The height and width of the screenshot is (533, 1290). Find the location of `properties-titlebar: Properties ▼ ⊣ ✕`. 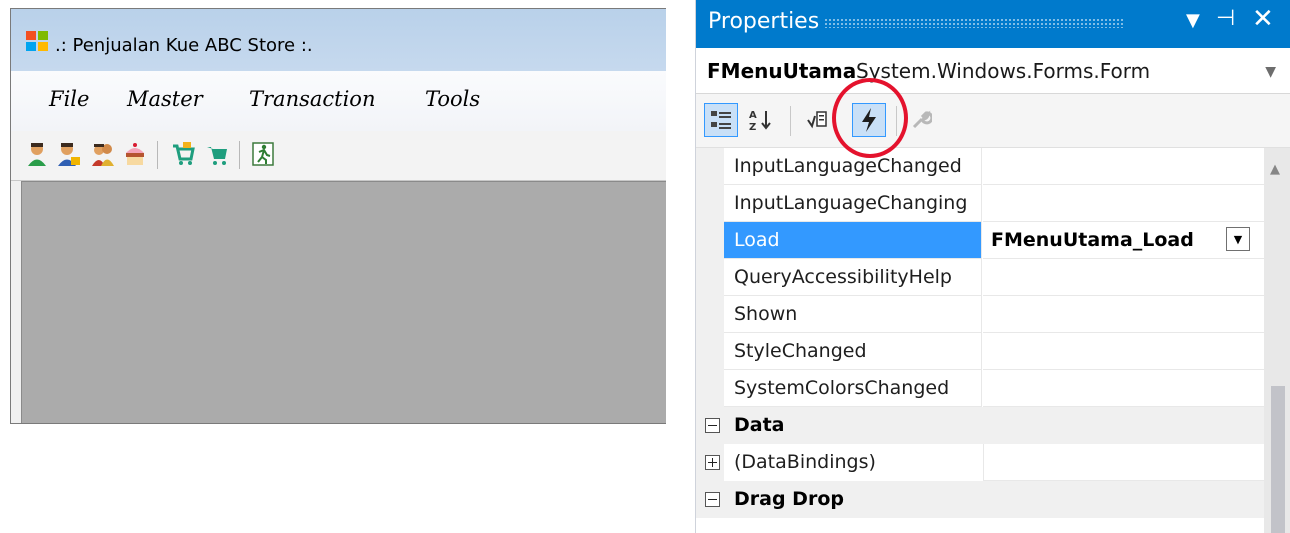

properties-titlebar: Properties ▼ ⊣ ✕ is located at coordinates (993, 24).